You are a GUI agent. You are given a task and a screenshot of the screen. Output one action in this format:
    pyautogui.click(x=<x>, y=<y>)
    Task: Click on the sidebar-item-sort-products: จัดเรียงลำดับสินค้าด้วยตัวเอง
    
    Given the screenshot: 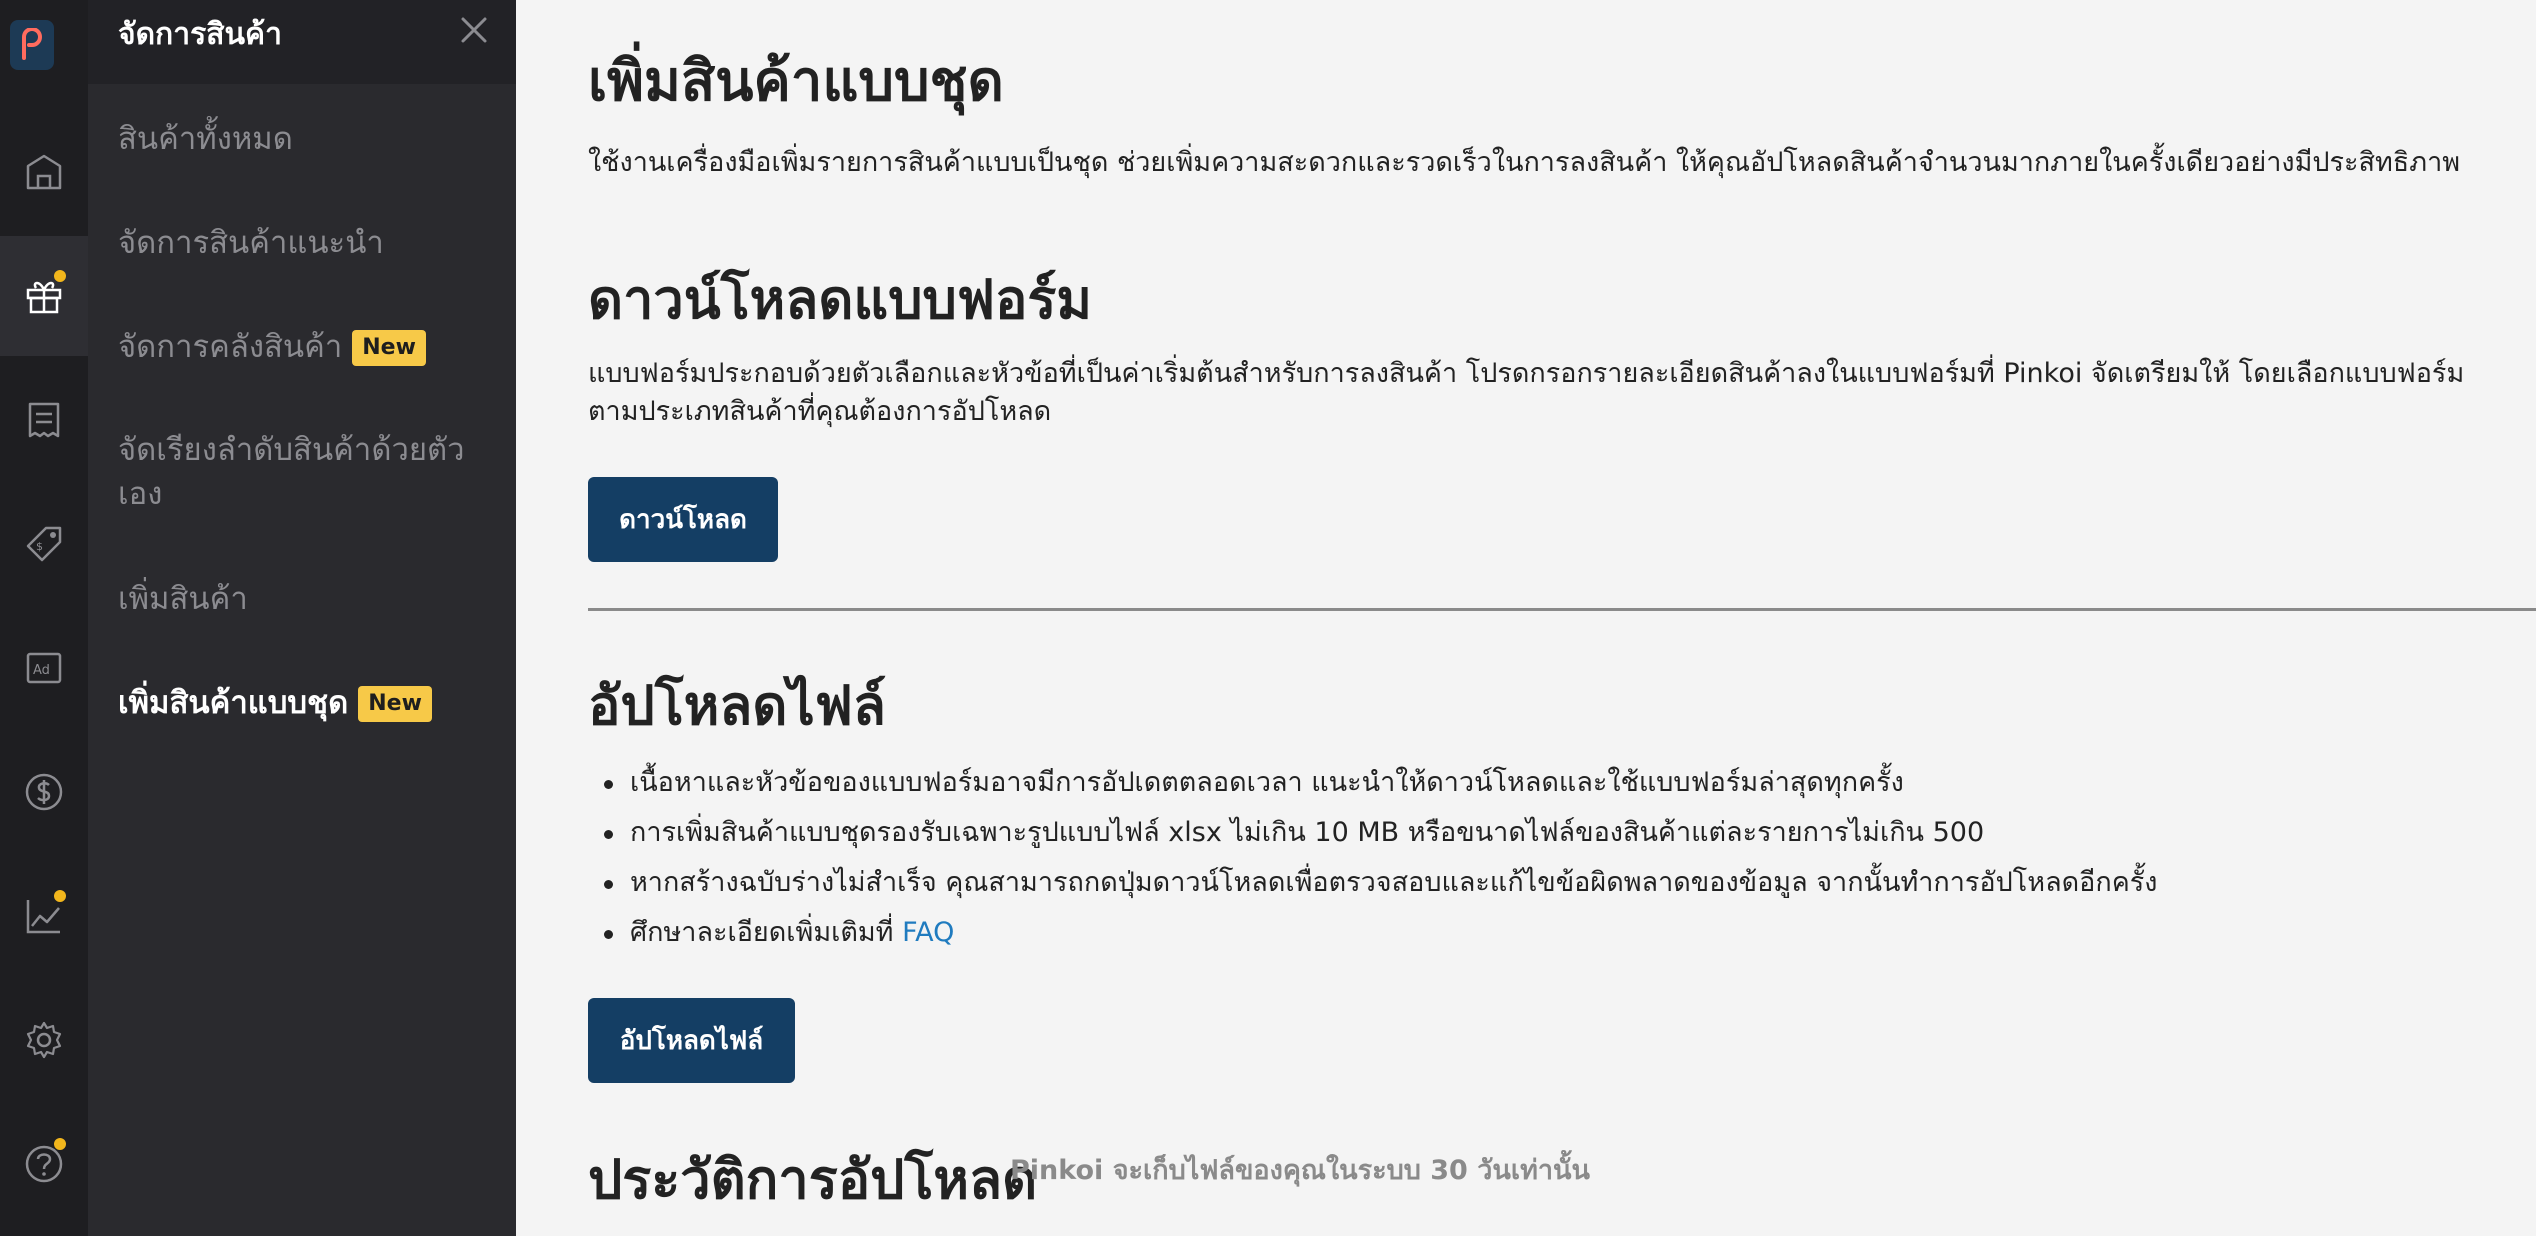 What is the action you would take?
    pyautogui.click(x=298, y=472)
    